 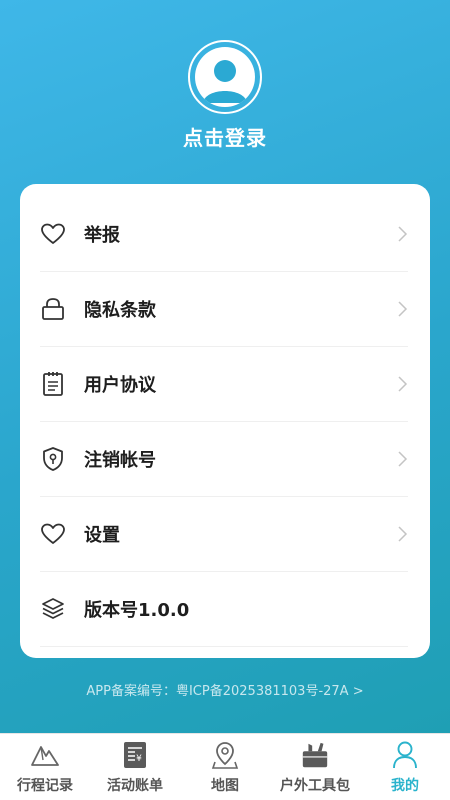 What do you see at coordinates (224, 459) in the screenshot?
I see `menu-item-delete-account: 注销帐号` at bounding box center [224, 459].